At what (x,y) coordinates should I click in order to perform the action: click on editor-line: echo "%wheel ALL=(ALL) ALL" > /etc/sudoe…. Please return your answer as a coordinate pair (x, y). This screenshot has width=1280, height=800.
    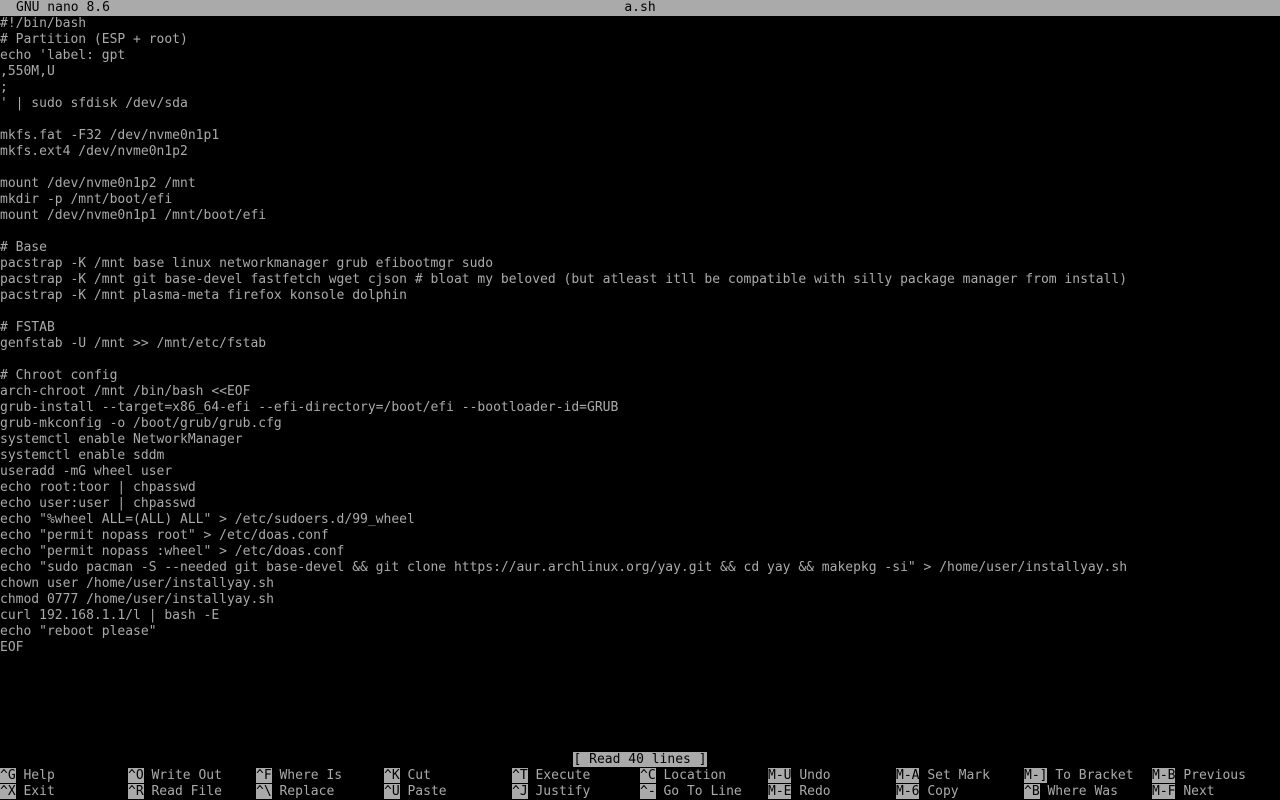
    Looking at the image, I should click on (640, 520).